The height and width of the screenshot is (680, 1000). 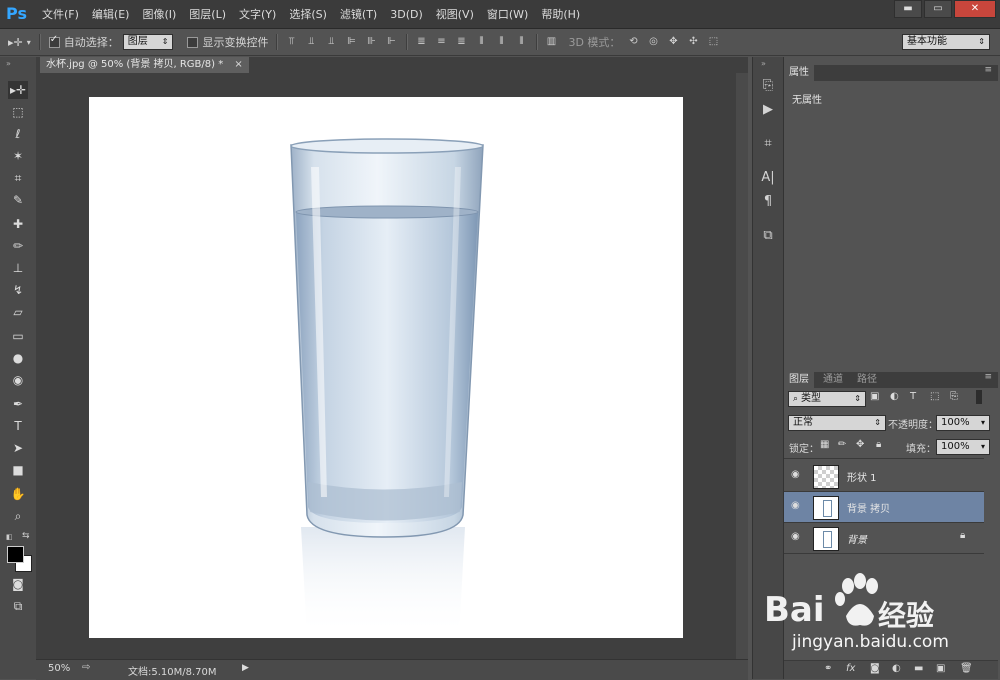 I want to click on brush-presets-icon: ⌗, so click(x=768, y=144).